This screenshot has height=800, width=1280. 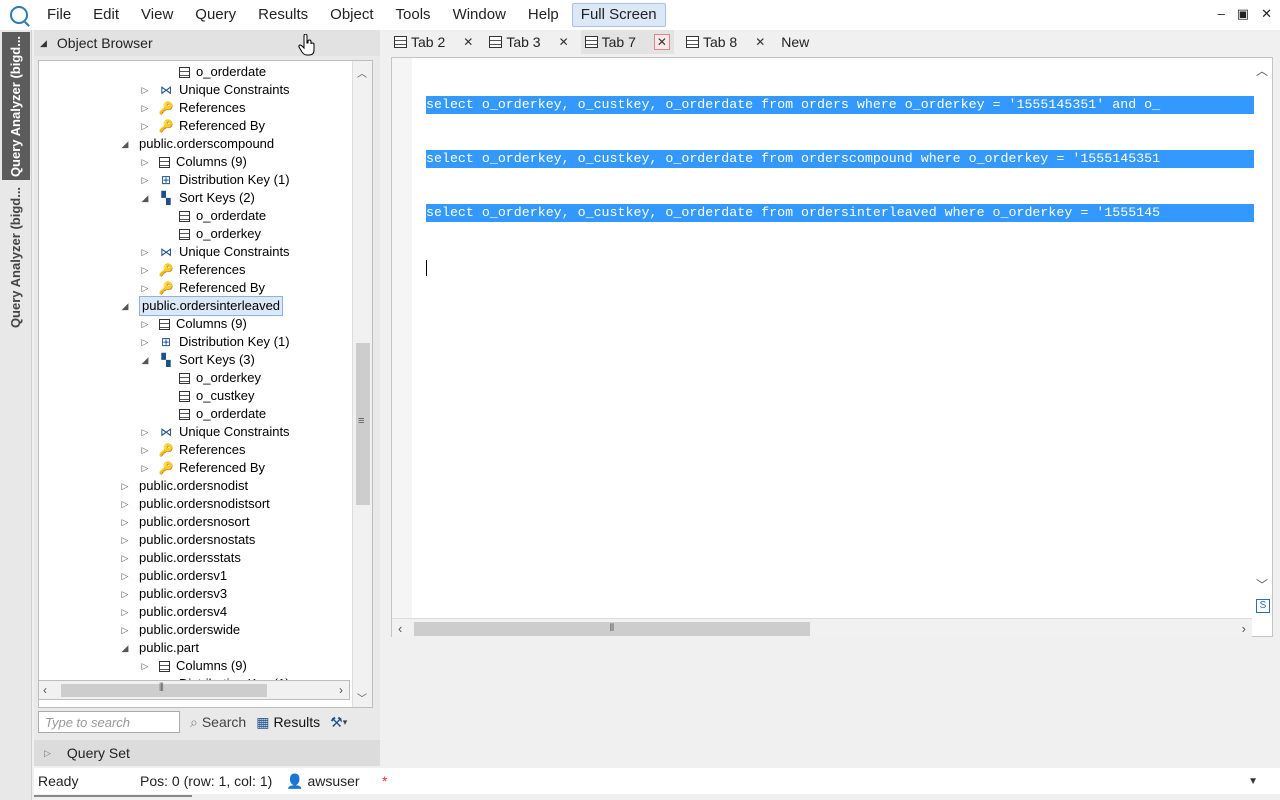 What do you see at coordinates (169, 648) in the screenshot?
I see `tree-node-label: public.part` at bounding box center [169, 648].